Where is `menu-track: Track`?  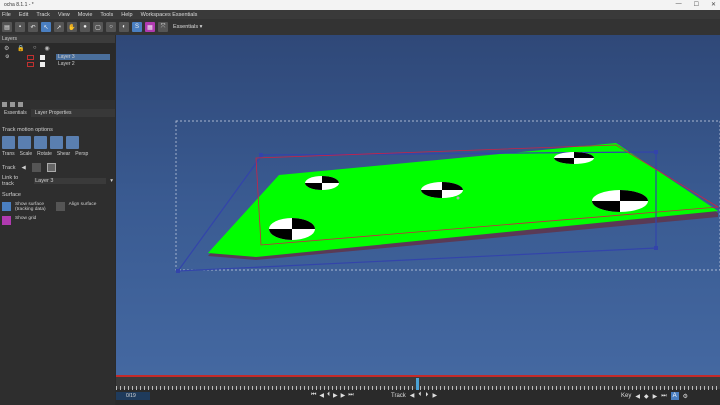
menu-track: Track is located at coordinates (43, 15).